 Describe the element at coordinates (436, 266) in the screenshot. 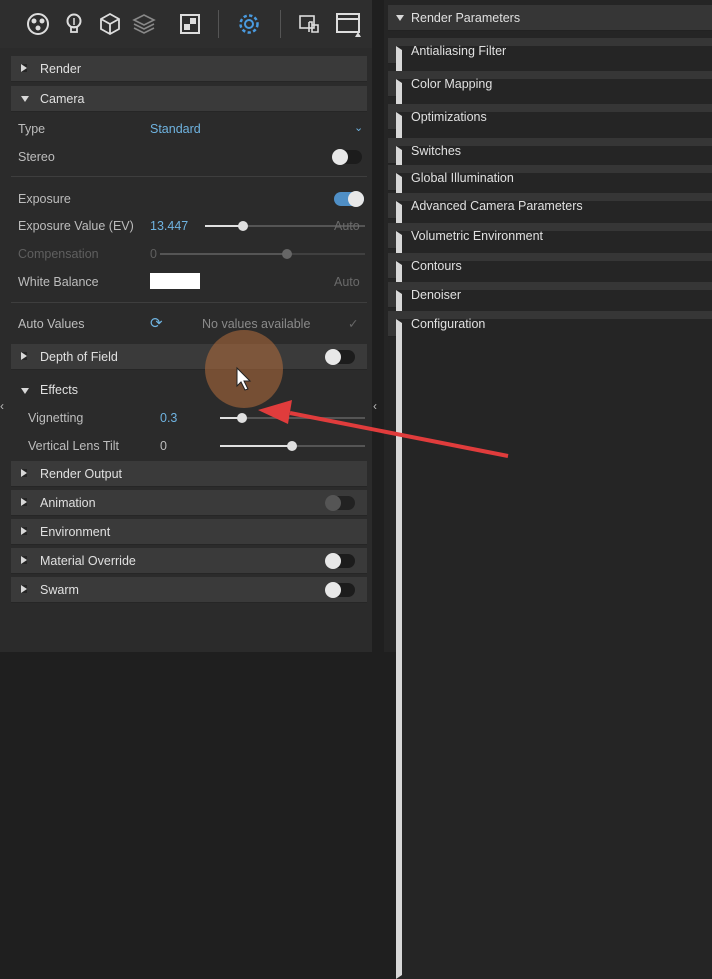

I see `section-label: Contours` at that location.